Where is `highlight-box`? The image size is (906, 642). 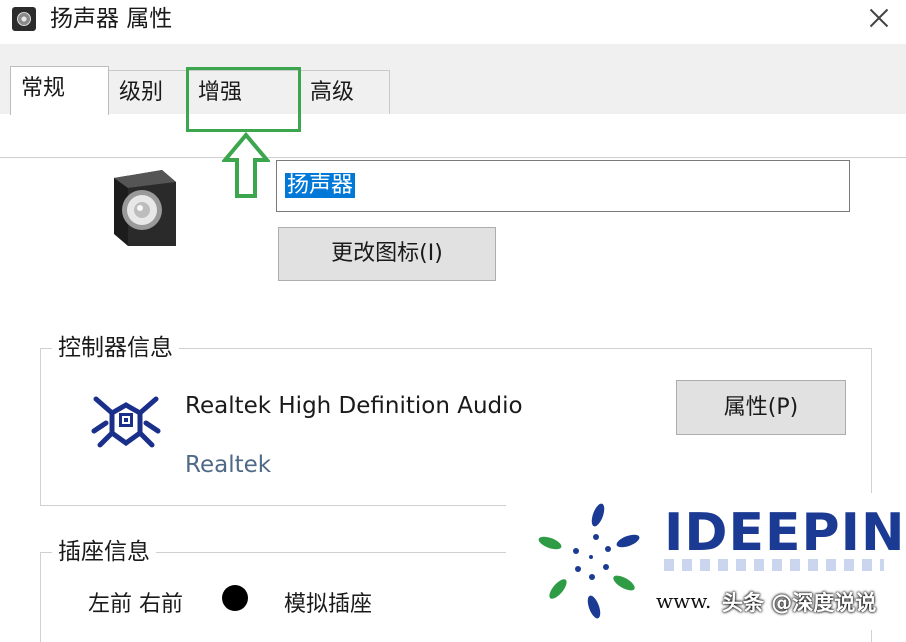
highlight-box is located at coordinates (243, 99).